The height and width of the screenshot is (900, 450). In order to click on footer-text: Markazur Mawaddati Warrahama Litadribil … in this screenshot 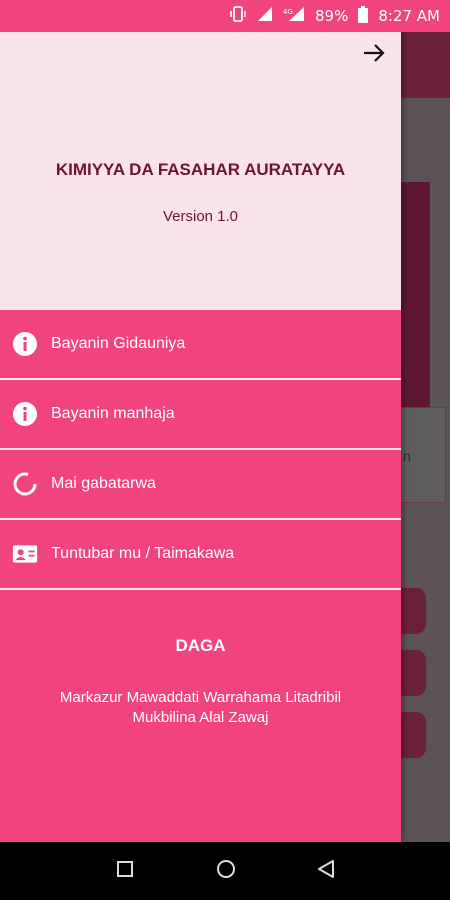, I will do `click(200, 707)`.